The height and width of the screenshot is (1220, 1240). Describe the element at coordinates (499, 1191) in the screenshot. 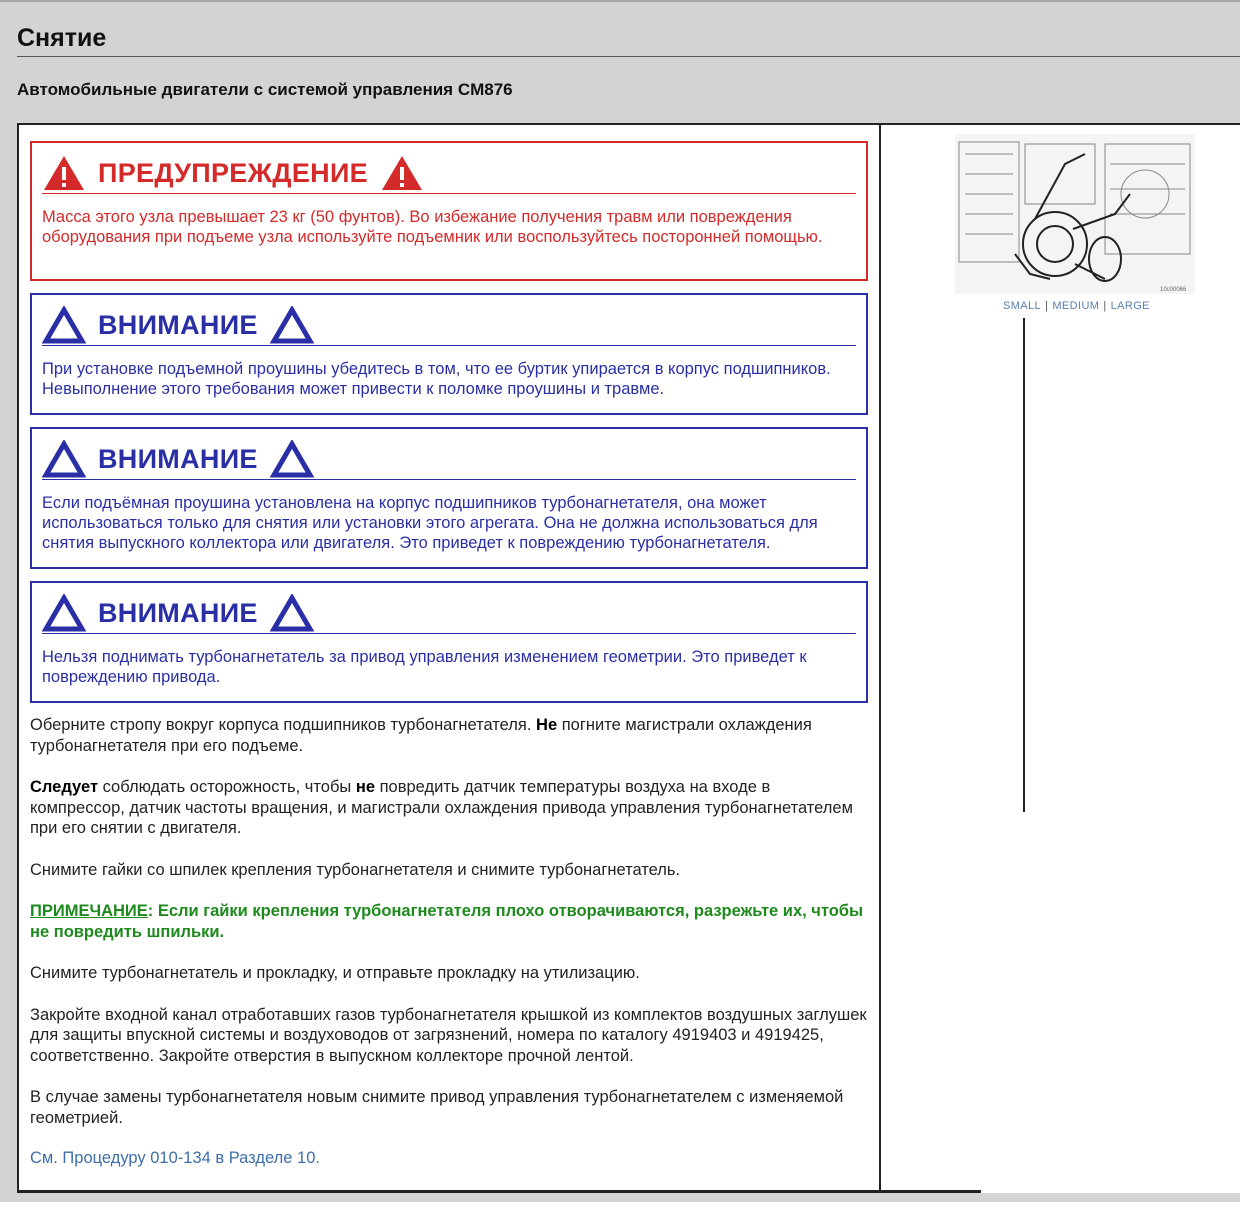

I see `frame-bottom-border` at that location.